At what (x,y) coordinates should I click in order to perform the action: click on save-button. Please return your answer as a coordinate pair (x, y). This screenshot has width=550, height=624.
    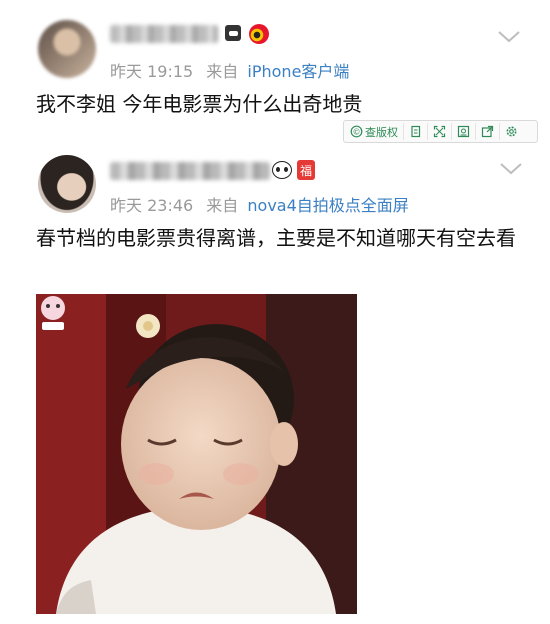
    Looking at the image, I should click on (464, 131).